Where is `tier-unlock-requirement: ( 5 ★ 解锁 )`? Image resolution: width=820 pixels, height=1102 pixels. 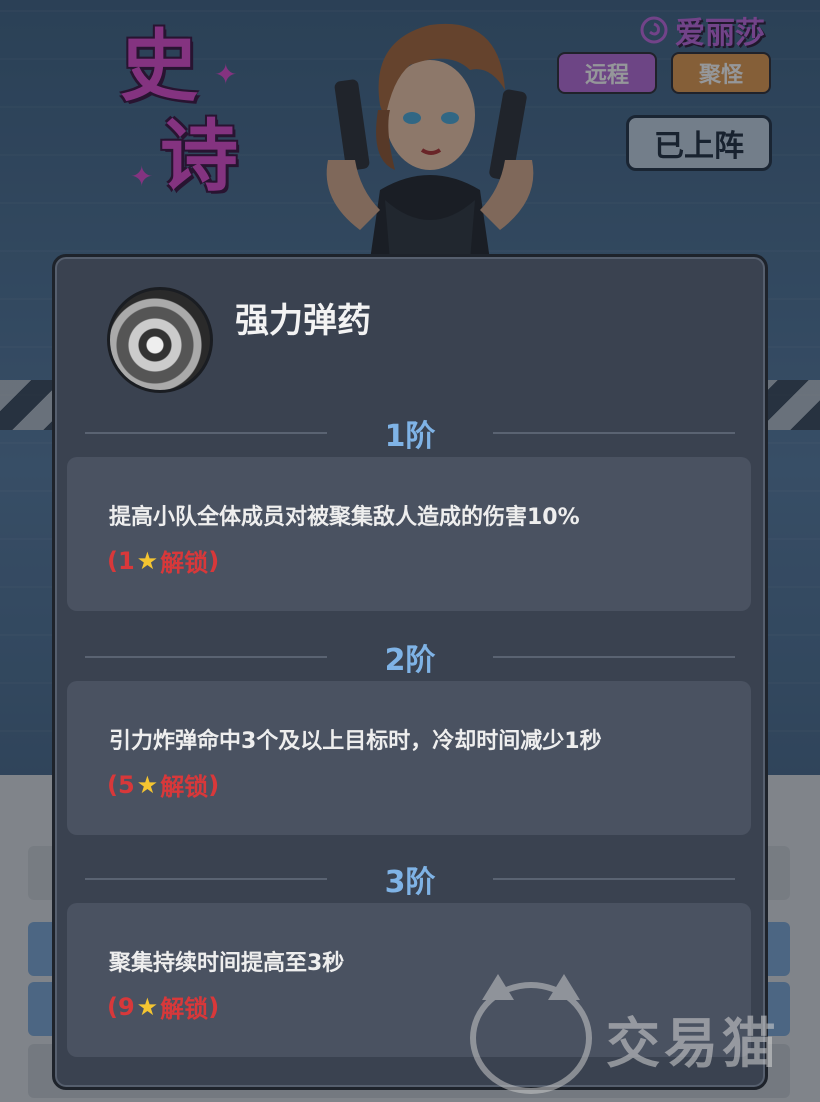 tier-unlock-requirement: ( 5 ★ 解锁 ) is located at coordinates (163, 784).